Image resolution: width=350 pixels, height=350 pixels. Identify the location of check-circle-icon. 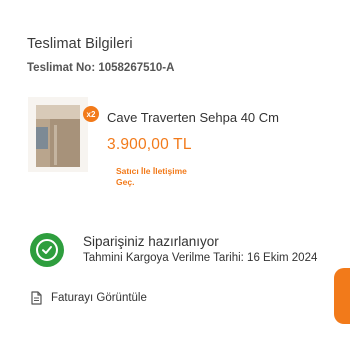
(47, 250).